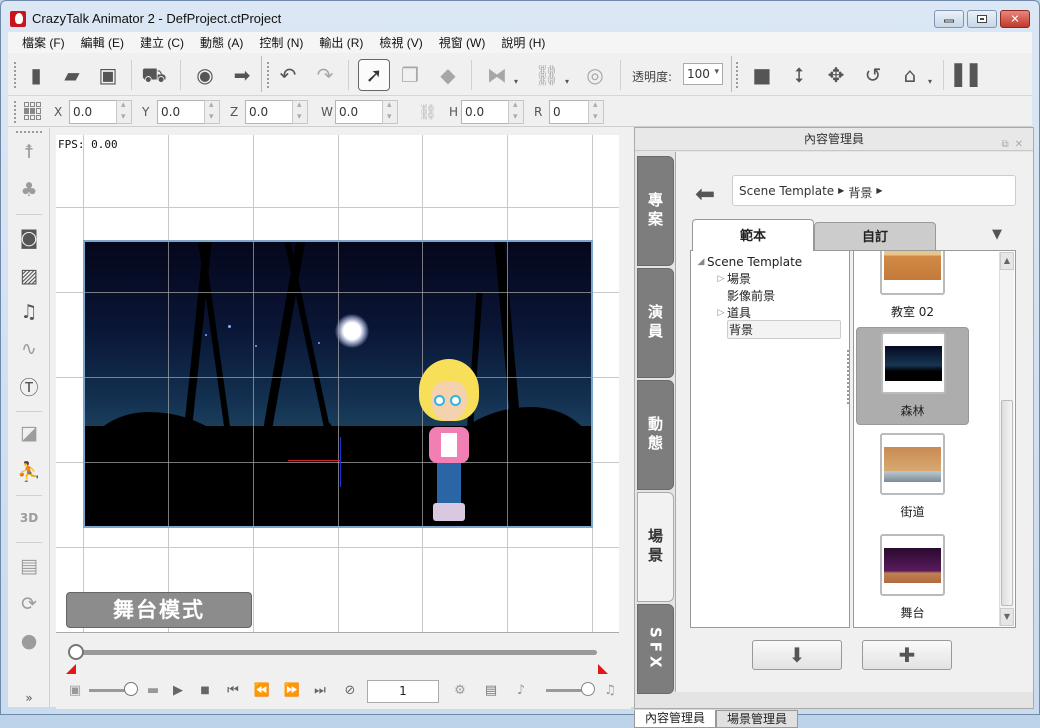  What do you see at coordinates (43, 42) in the screenshot?
I see `menu-file: 檔案 (F)` at bounding box center [43, 42].